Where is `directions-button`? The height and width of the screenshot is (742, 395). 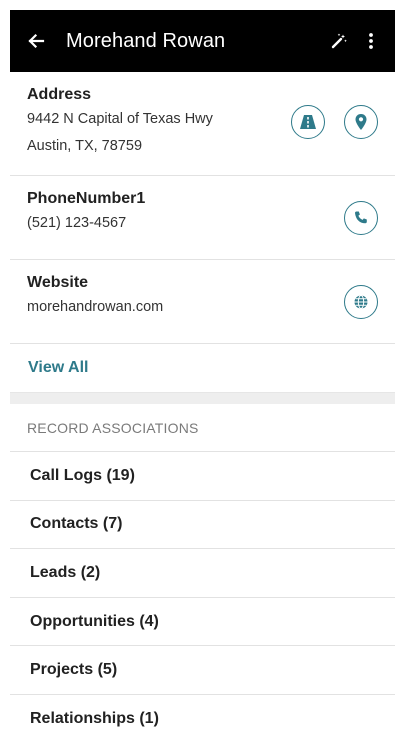 directions-button is located at coordinates (308, 122).